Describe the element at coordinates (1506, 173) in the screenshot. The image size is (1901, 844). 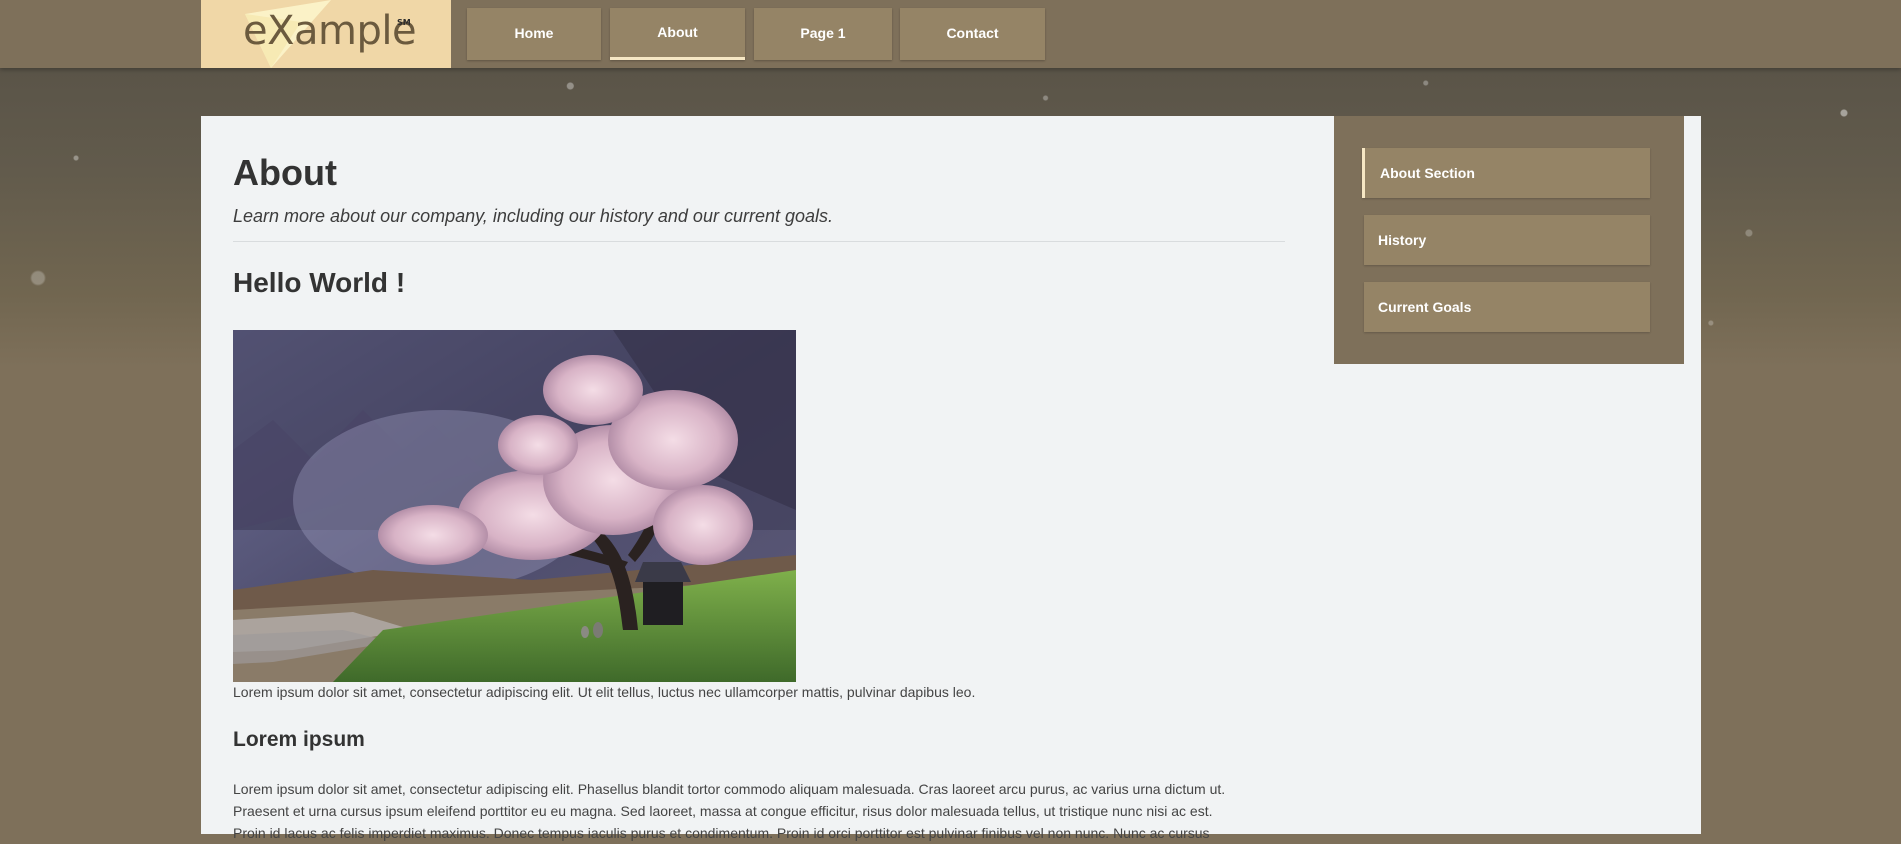
I see `sidebar-item-about-section: About Section` at that location.